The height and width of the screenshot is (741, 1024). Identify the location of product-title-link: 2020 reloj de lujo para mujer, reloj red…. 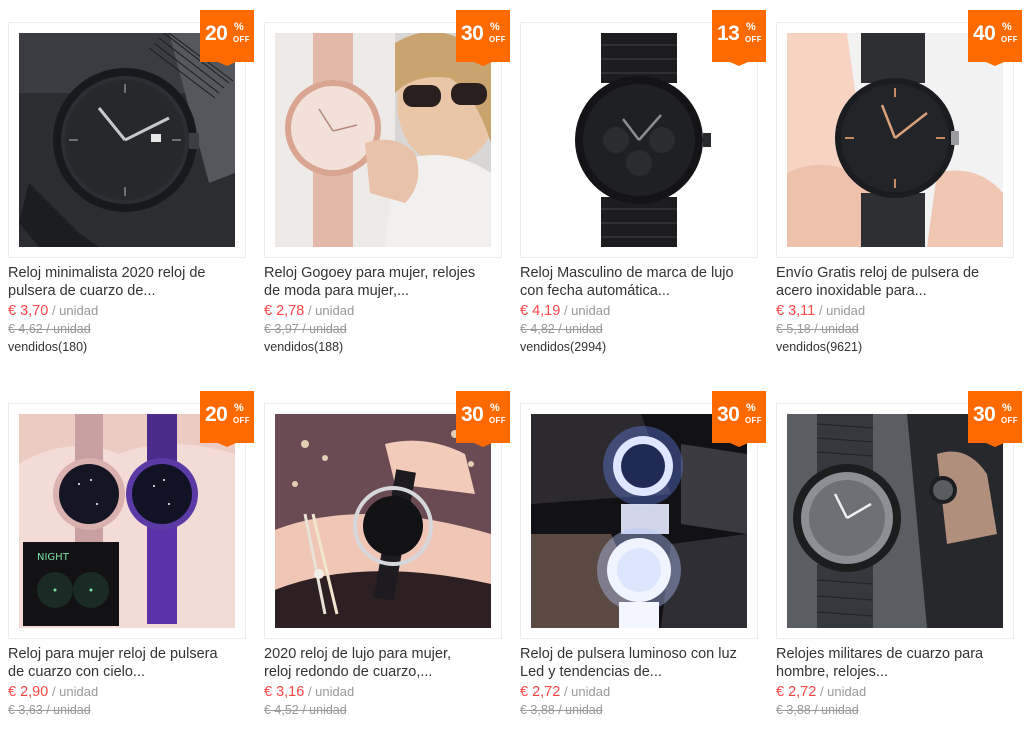
(384, 663).